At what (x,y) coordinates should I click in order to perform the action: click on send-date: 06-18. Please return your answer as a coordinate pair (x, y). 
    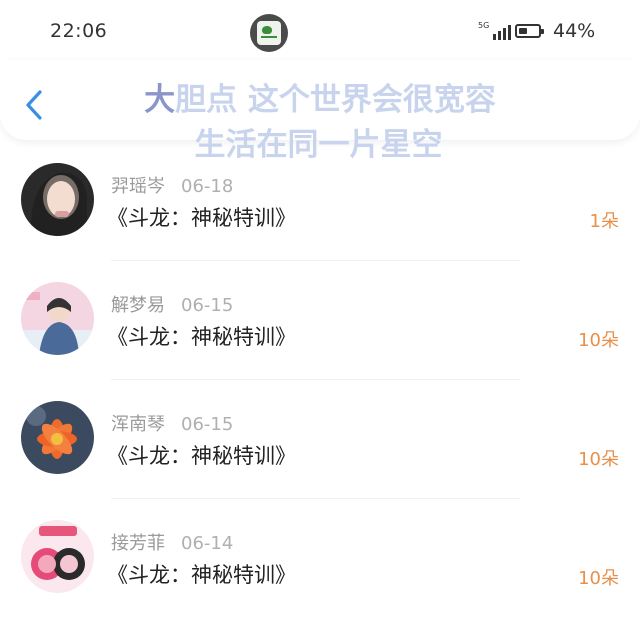
    Looking at the image, I should click on (207, 186).